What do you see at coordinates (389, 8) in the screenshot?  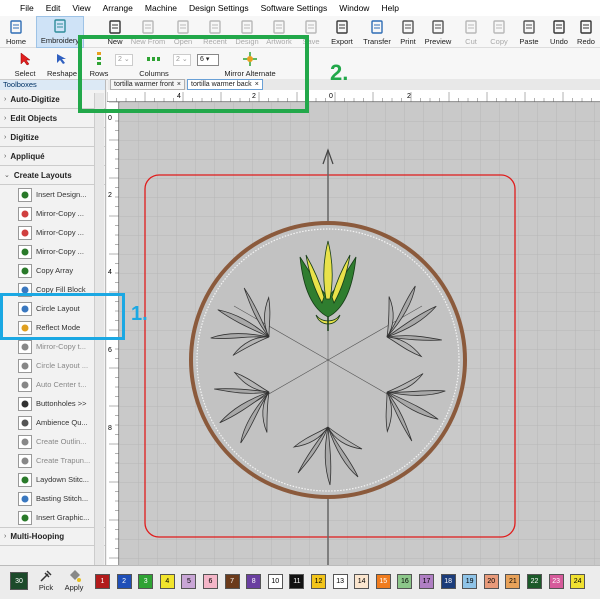 I see `menu-help: Help` at bounding box center [389, 8].